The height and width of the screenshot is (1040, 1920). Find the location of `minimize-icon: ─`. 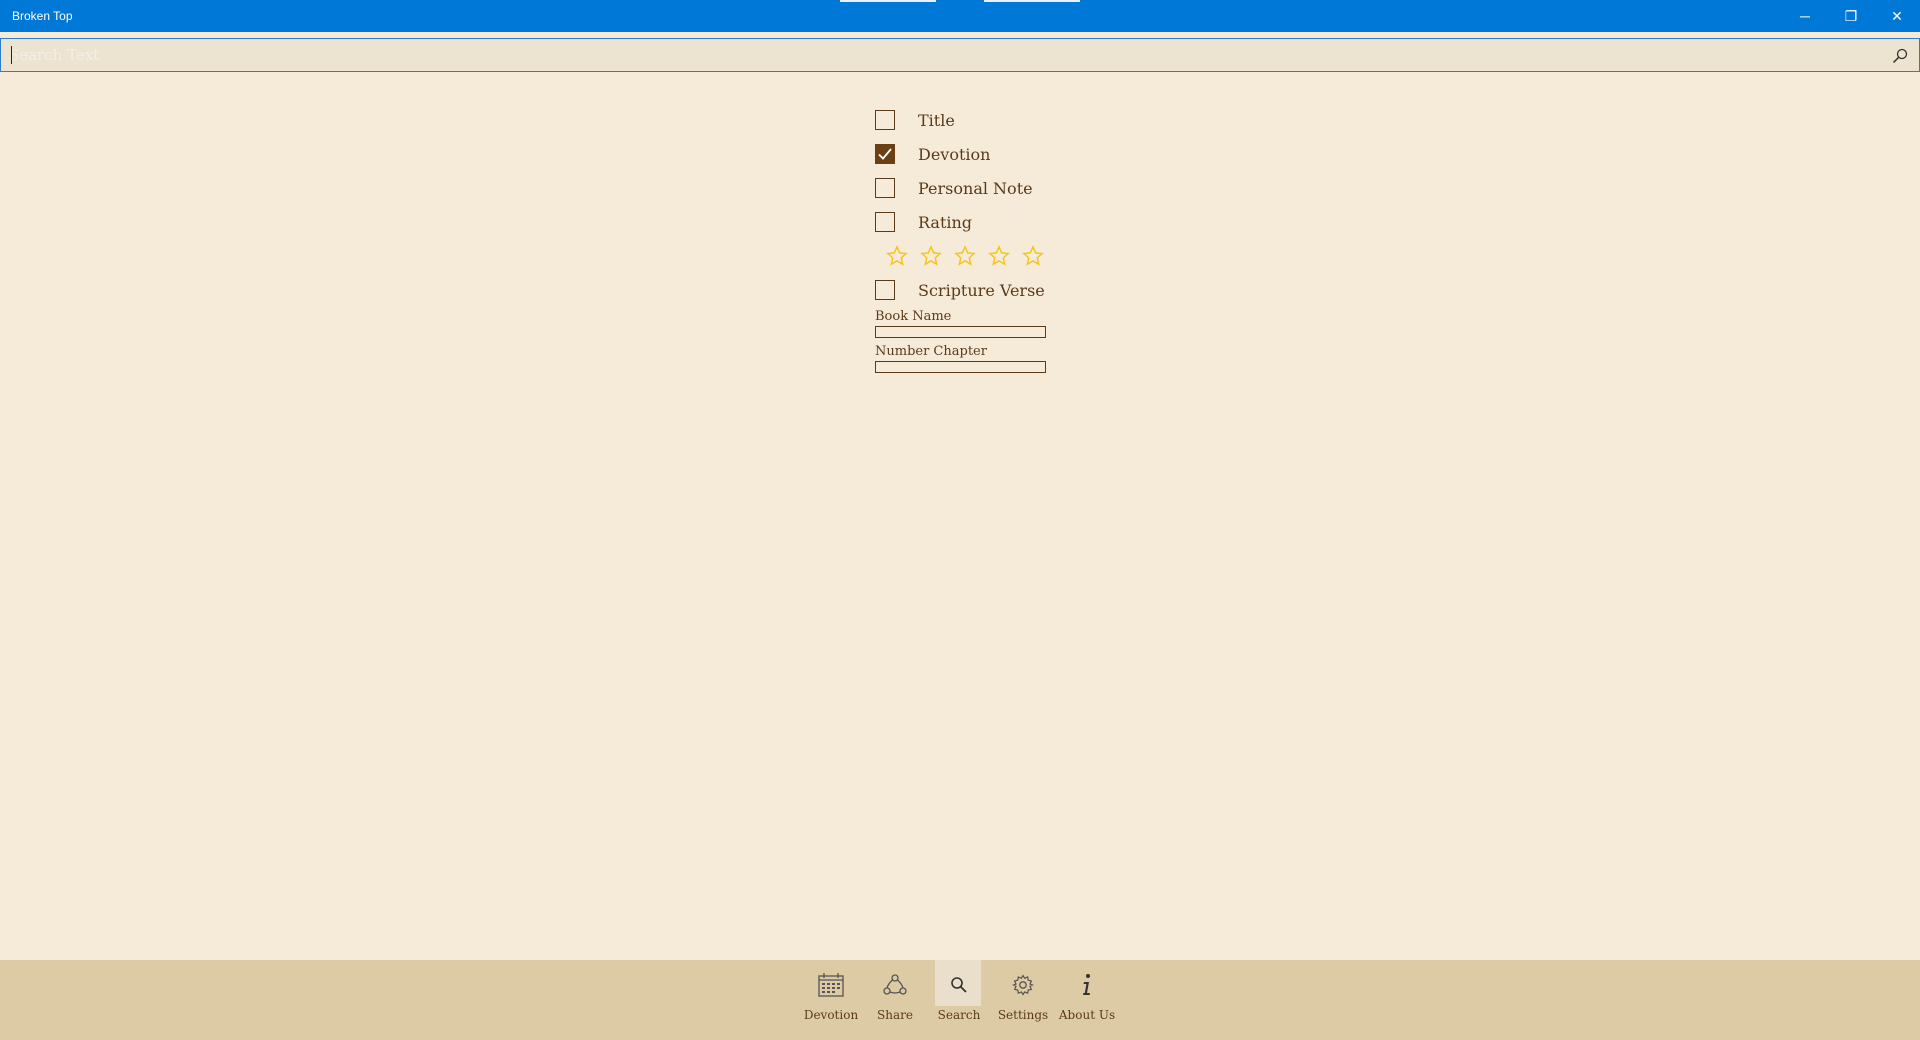

minimize-icon: ─ is located at coordinates (1805, 16).